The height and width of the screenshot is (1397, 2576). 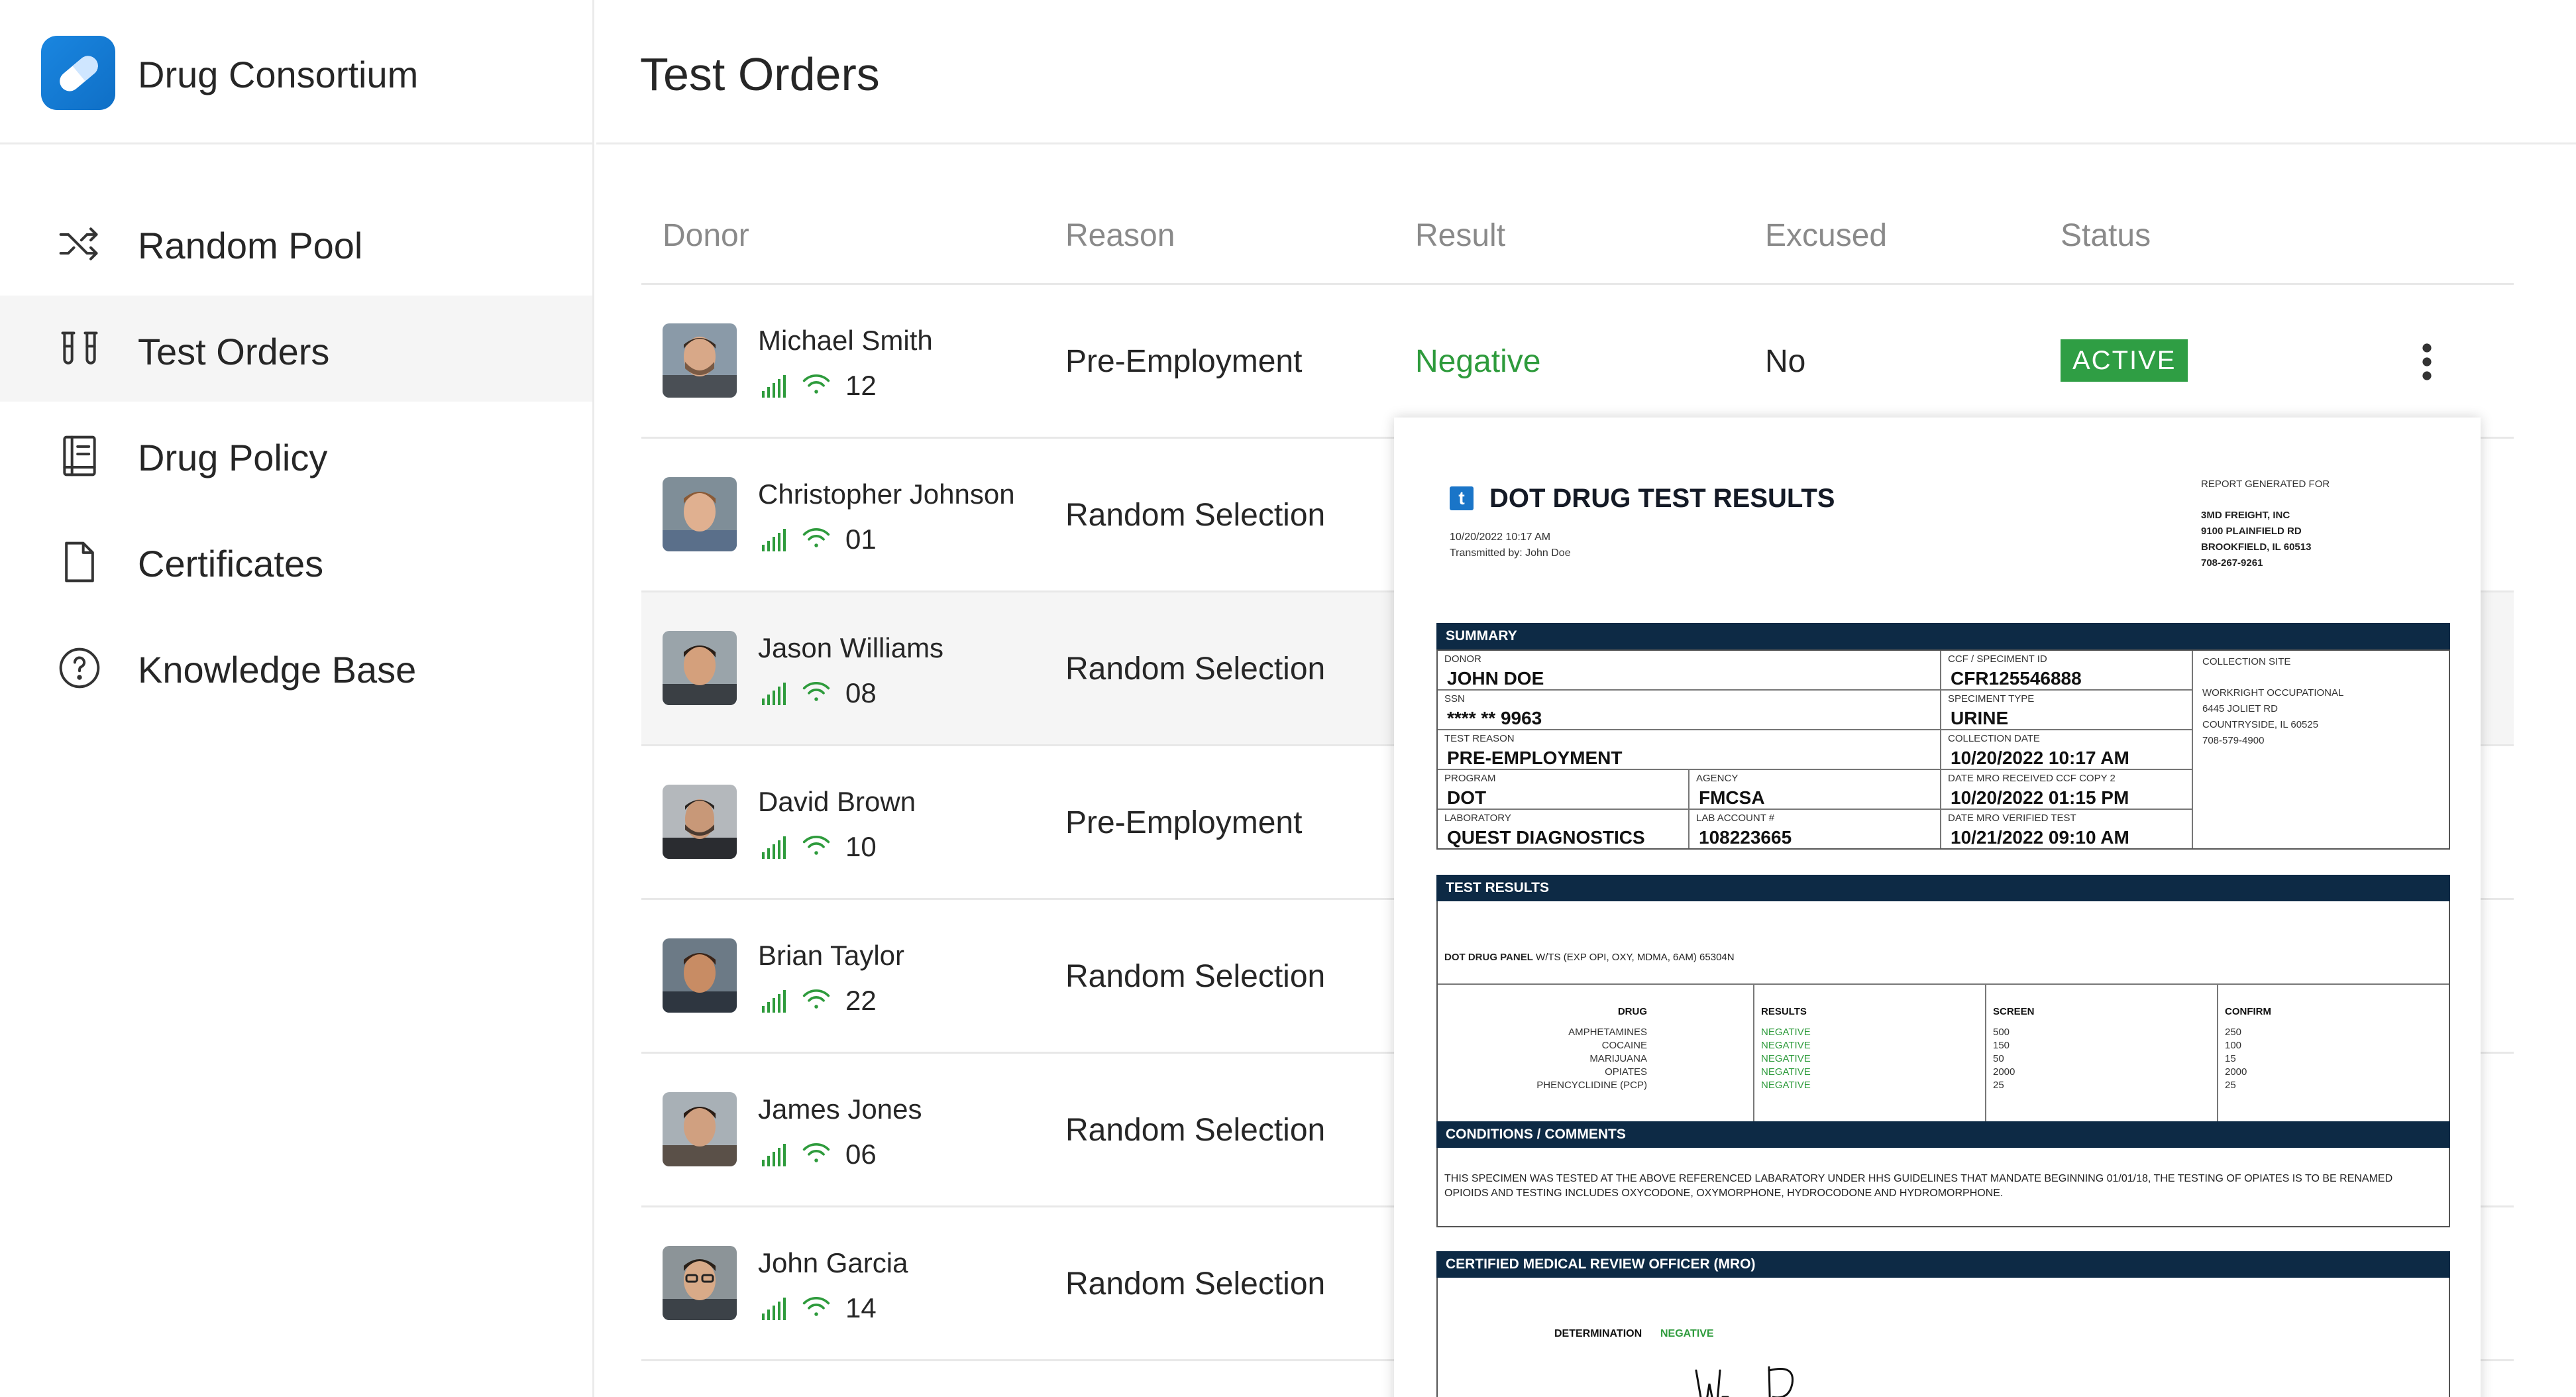 What do you see at coordinates (1718, 778) in the screenshot?
I see `cell-label: AGENCY` at bounding box center [1718, 778].